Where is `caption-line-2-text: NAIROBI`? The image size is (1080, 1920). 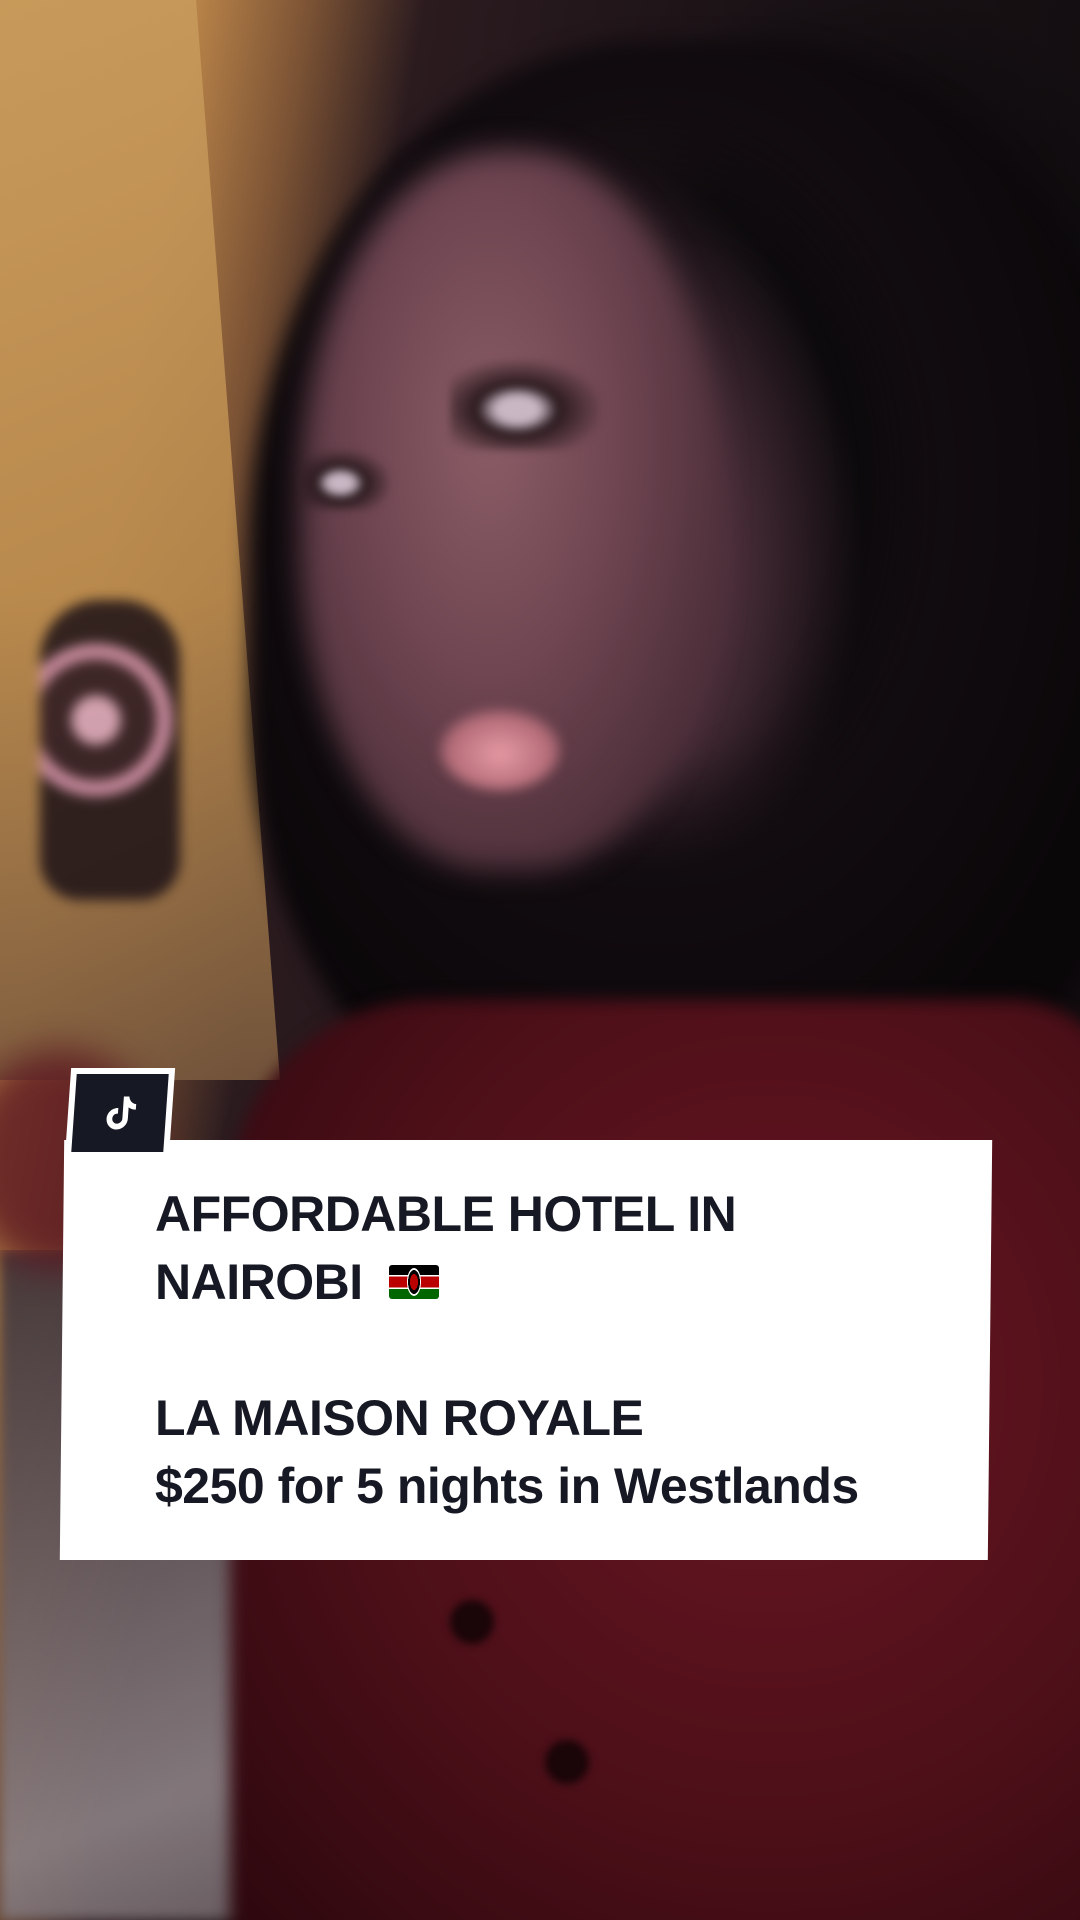 caption-line-2-text: NAIROBI is located at coordinates (259, 1282).